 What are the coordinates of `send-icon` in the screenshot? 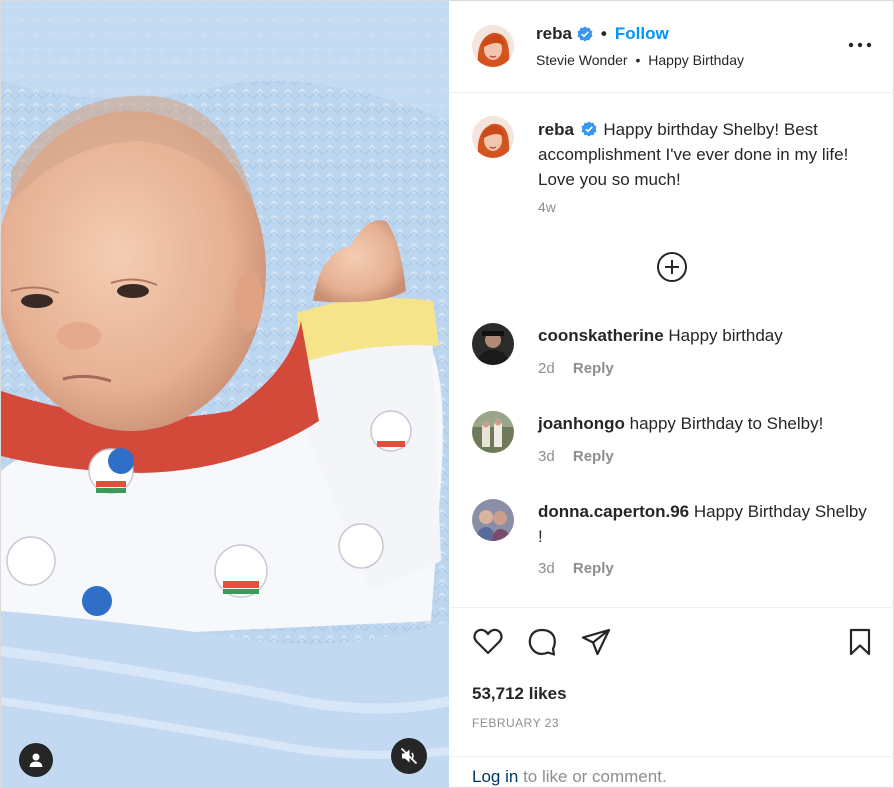 It's located at (596, 642).